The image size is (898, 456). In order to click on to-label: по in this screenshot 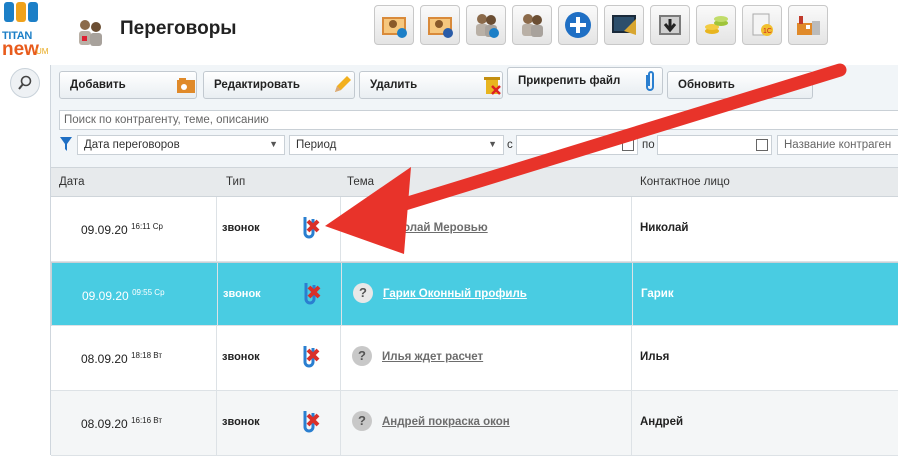, I will do `click(648, 145)`.